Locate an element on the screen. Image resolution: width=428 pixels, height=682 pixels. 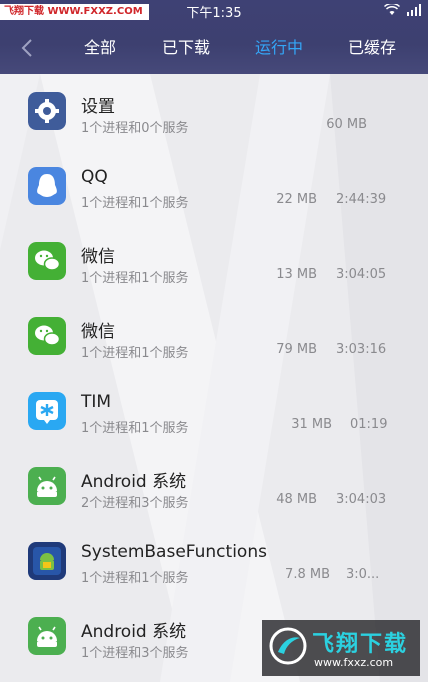
tab-downloaded: 已下载 is located at coordinates (186, 48).